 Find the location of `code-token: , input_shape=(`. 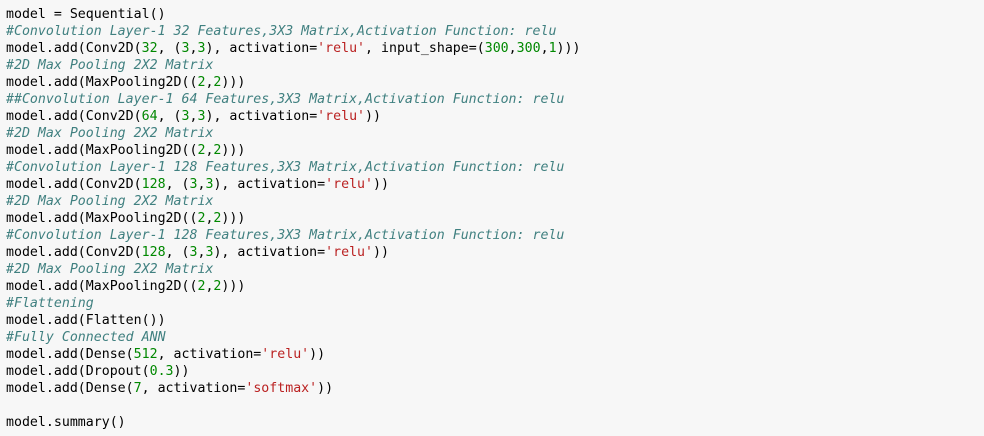

code-token: , input_shape=( is located at coordinates (425, 48).